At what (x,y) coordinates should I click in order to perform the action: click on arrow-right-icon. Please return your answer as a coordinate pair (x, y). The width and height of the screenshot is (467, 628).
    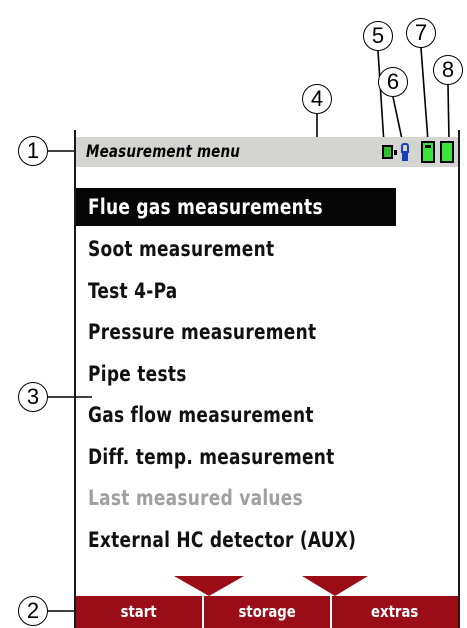
    Looking at the image, I should click on (335, 586).